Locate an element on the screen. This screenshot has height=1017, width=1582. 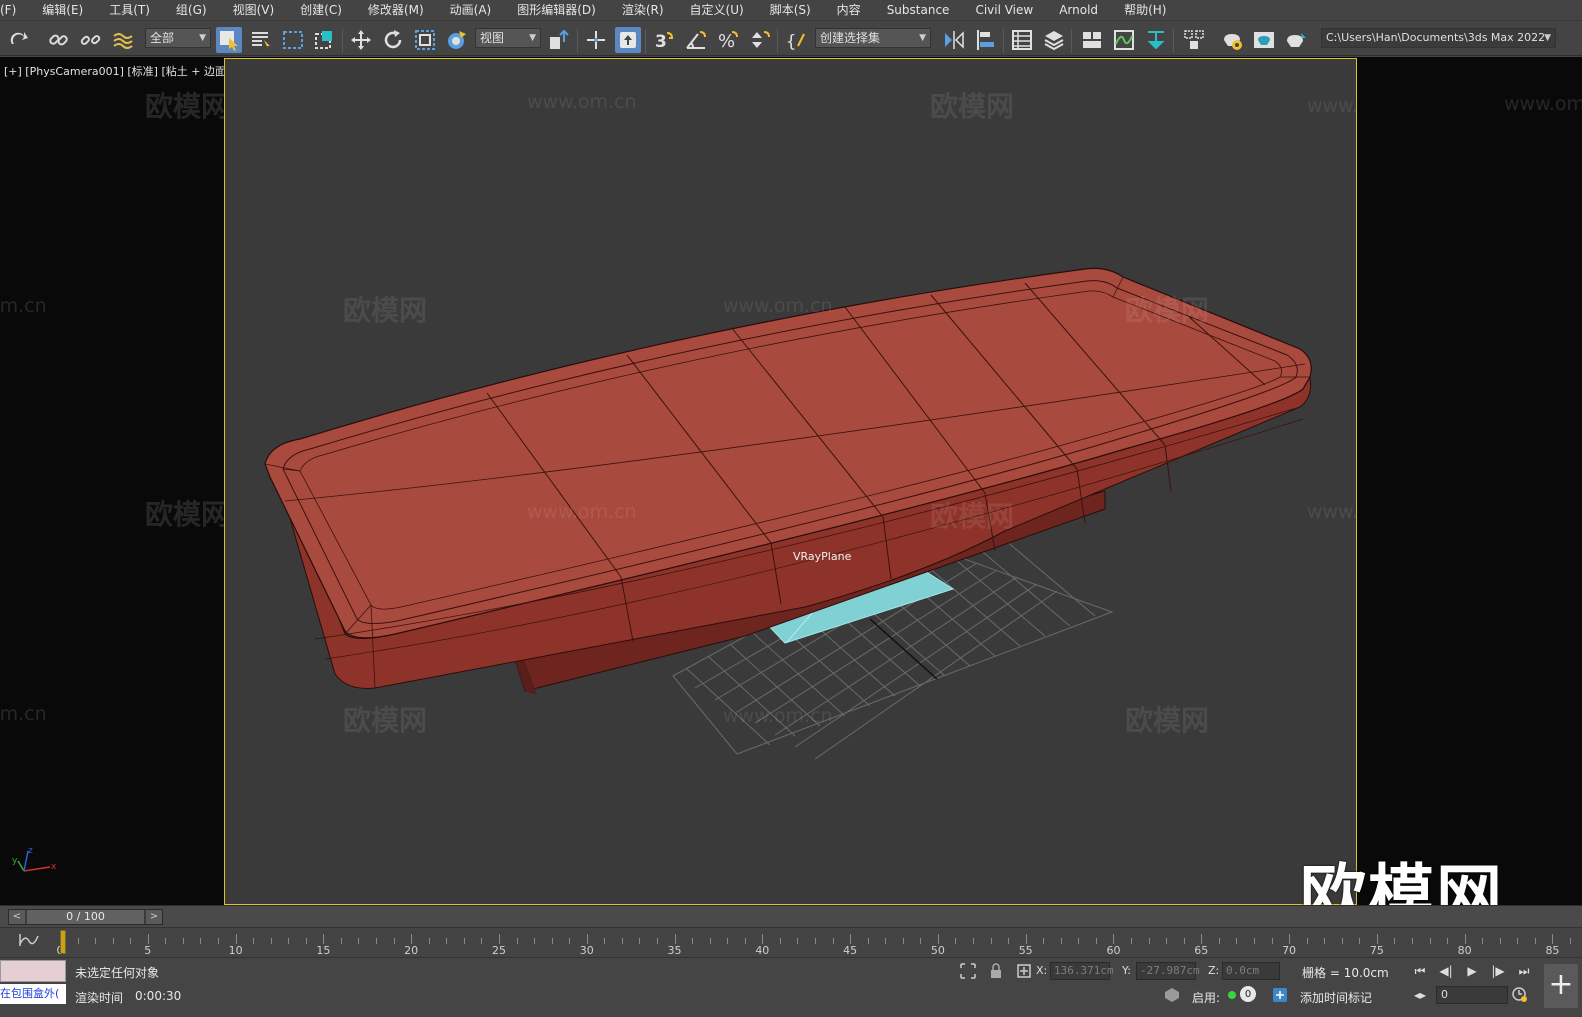
menu-item: 动画(A) is located at coordinates (472, 10).